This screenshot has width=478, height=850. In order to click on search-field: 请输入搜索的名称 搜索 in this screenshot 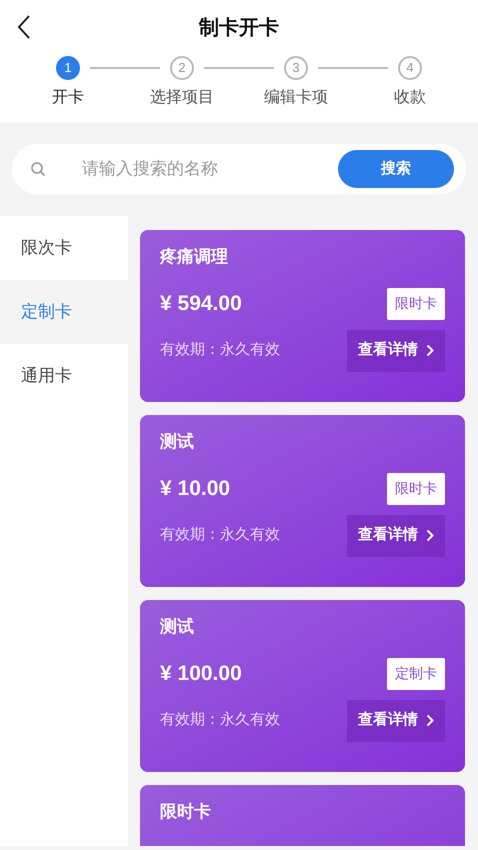, I will do `click(239, 169)`.